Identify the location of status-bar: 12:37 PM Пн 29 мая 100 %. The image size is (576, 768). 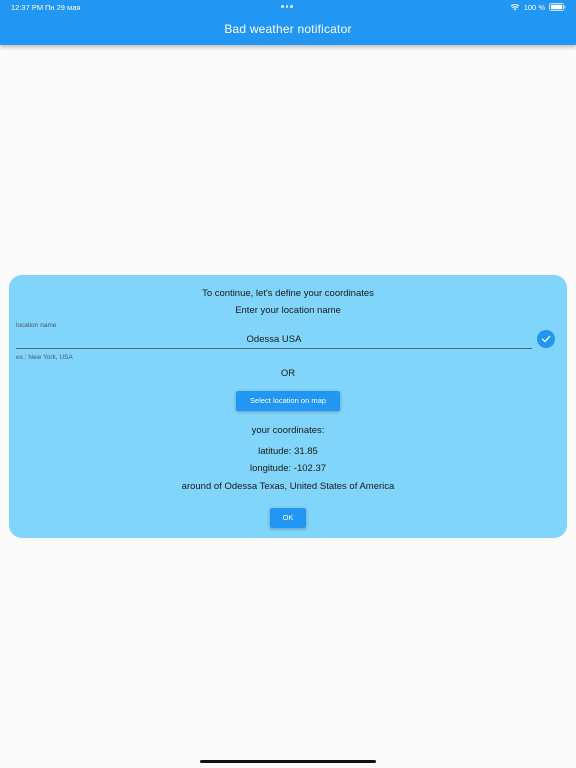
(288, 7).